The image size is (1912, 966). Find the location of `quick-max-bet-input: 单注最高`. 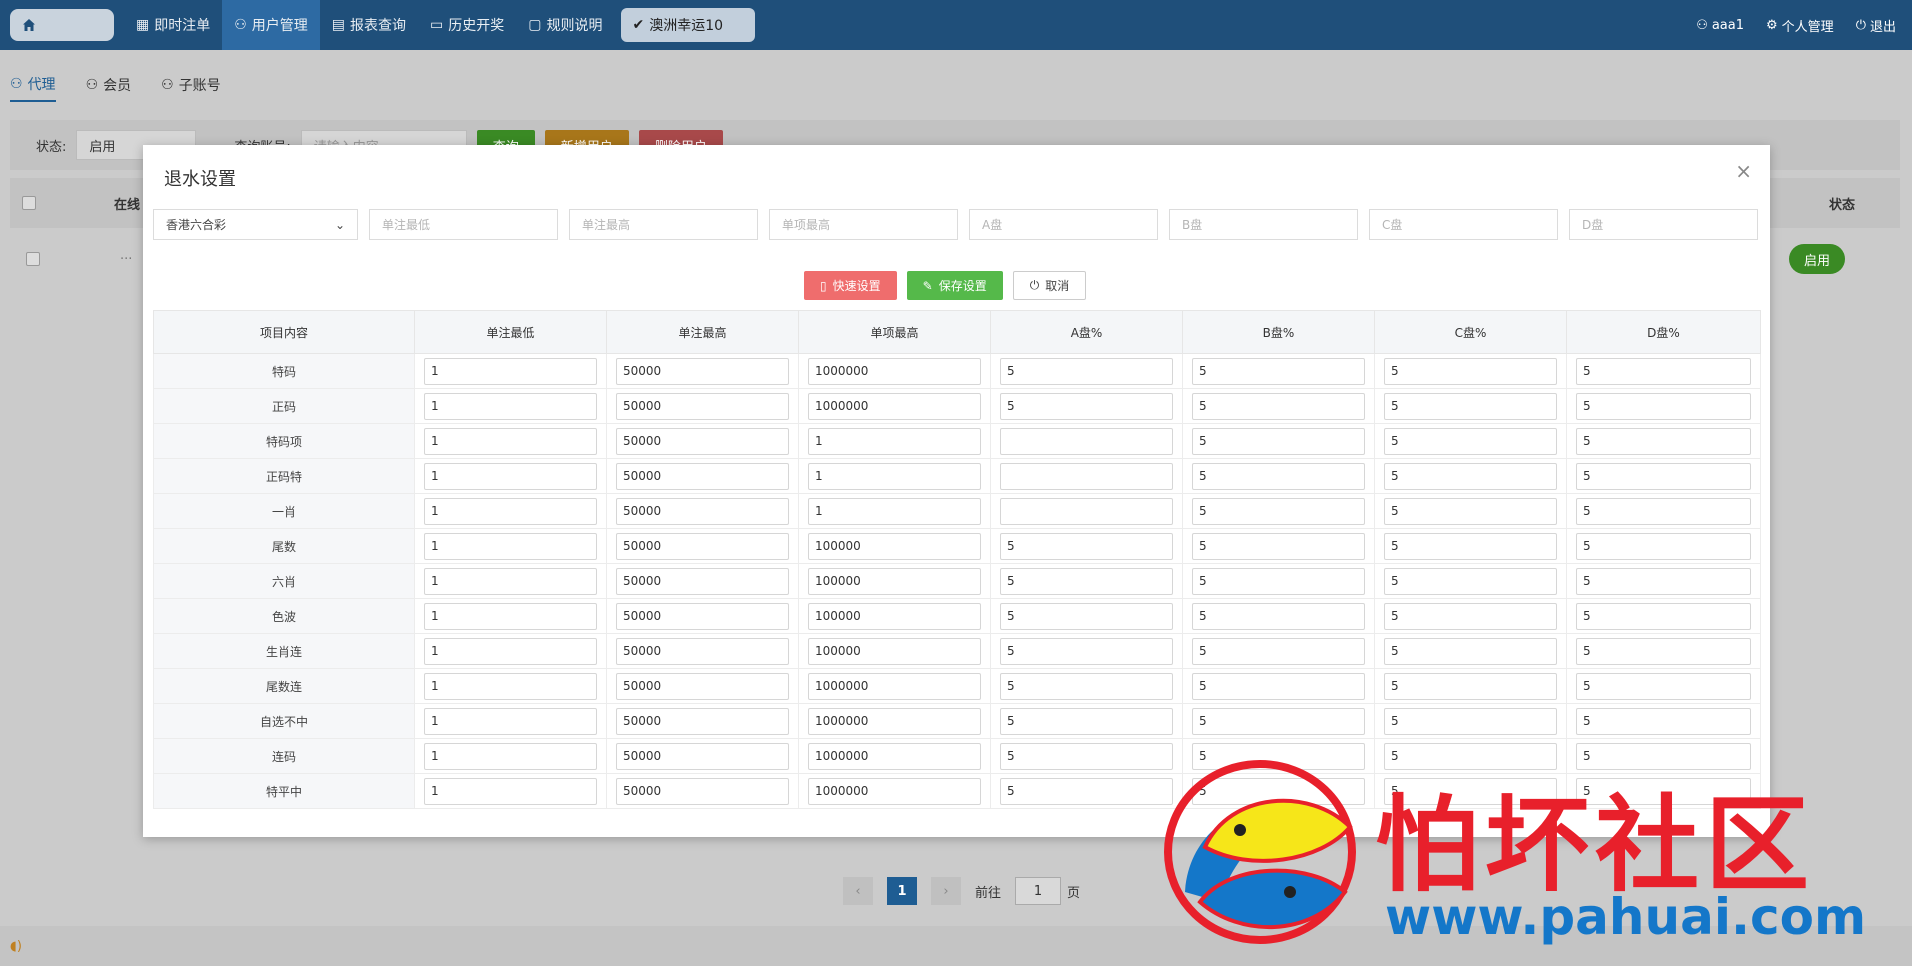

quick-max-bet-input: 单注最高 is located at coordinates (663, 224).